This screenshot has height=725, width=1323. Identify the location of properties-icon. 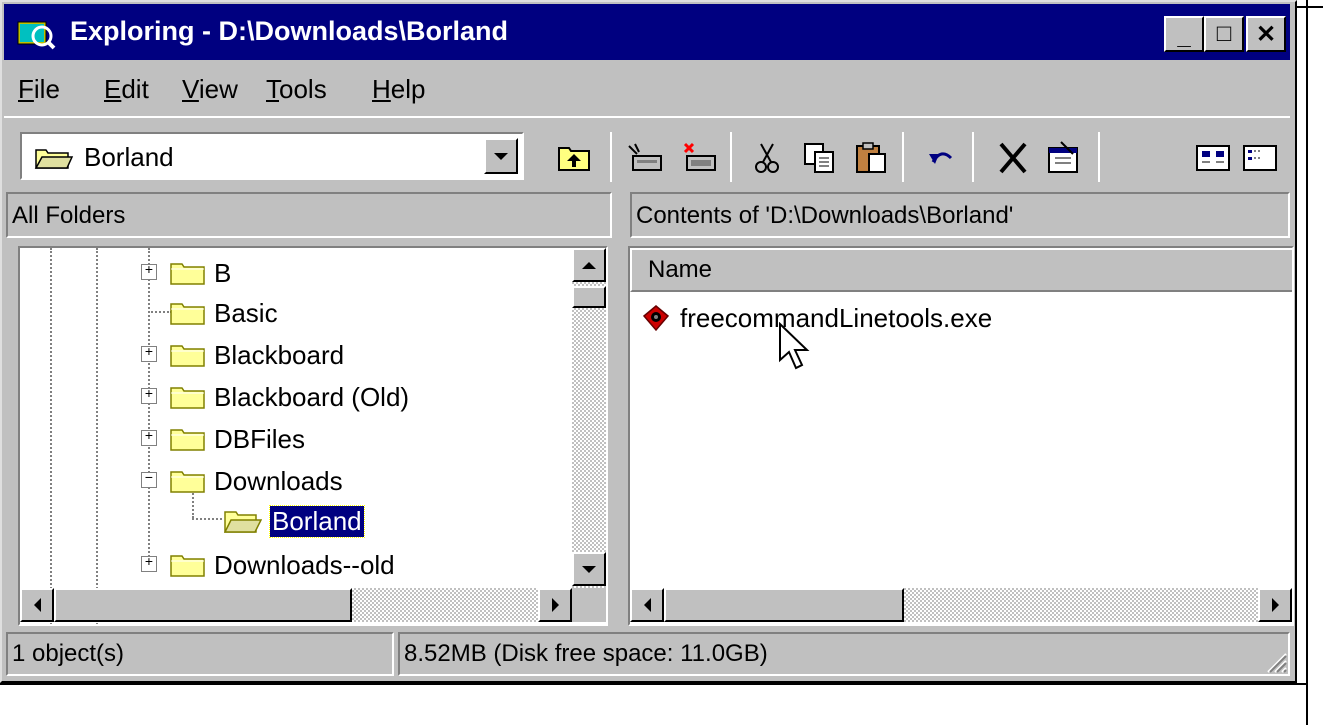
(1063, 157).